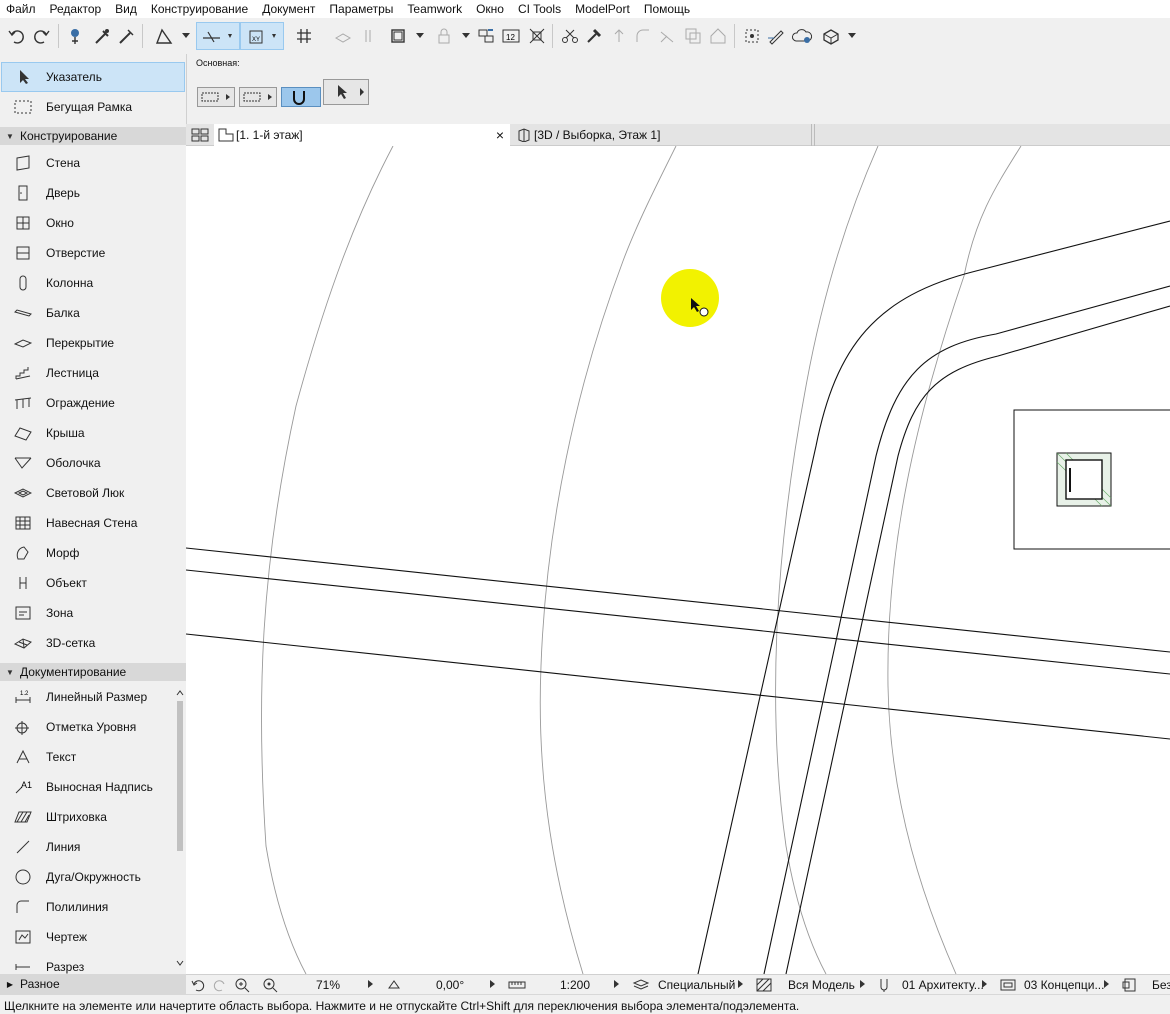 The image size is (1170, 1014). Describe the element at coordinates (570, 36) in the screenshot. I see `split-button` at that location.